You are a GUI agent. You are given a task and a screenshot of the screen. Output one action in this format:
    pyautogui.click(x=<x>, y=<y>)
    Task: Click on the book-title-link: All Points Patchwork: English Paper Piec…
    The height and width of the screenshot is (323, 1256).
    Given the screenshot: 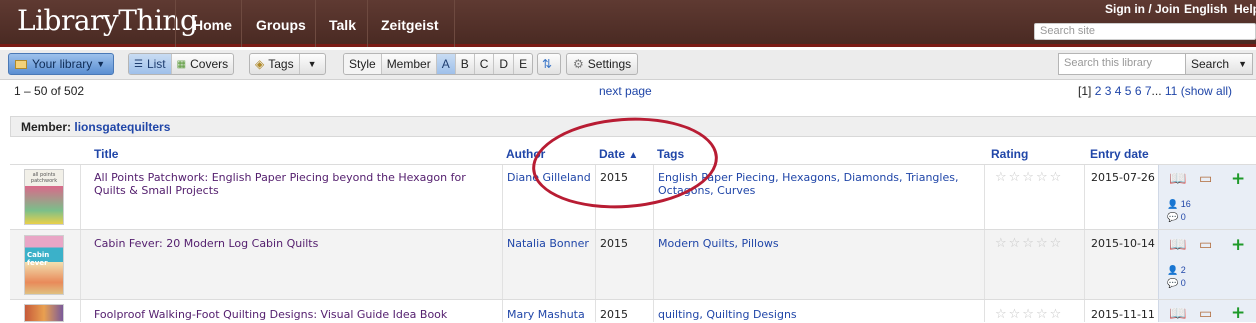 What is the action you would take?
    pyautogui.click(x=294, y=184)
    